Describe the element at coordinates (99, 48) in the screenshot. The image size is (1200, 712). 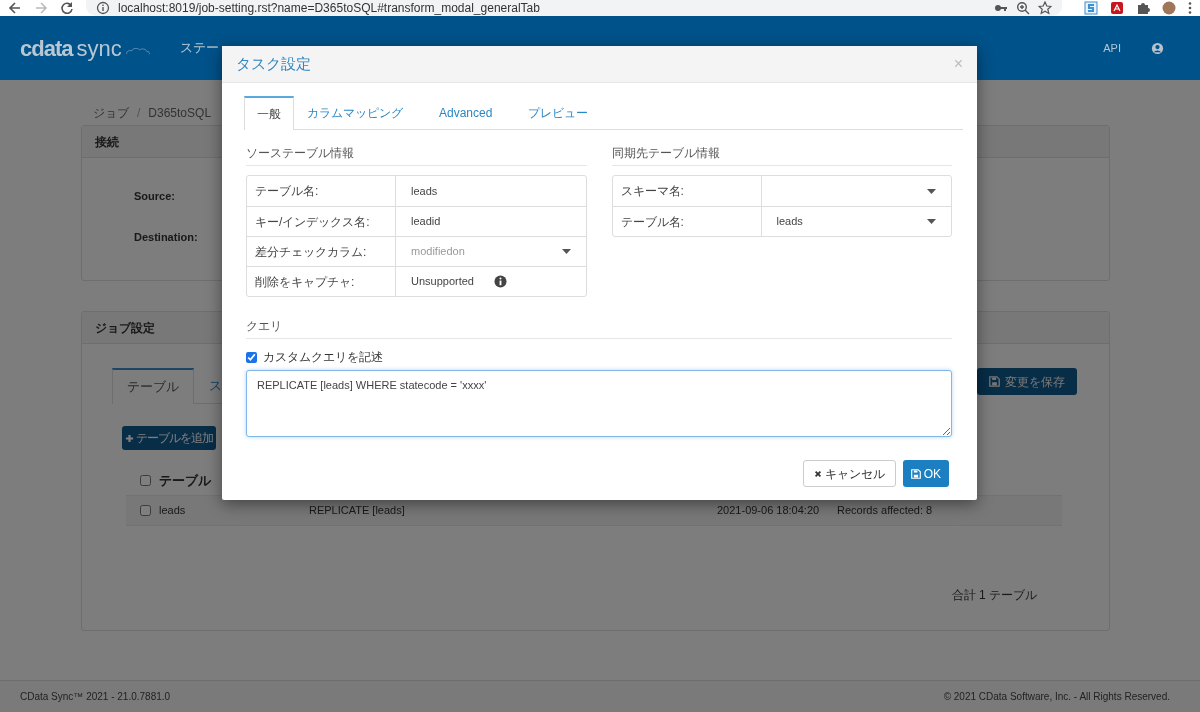
I see `logo-product-name: sync` at that location.